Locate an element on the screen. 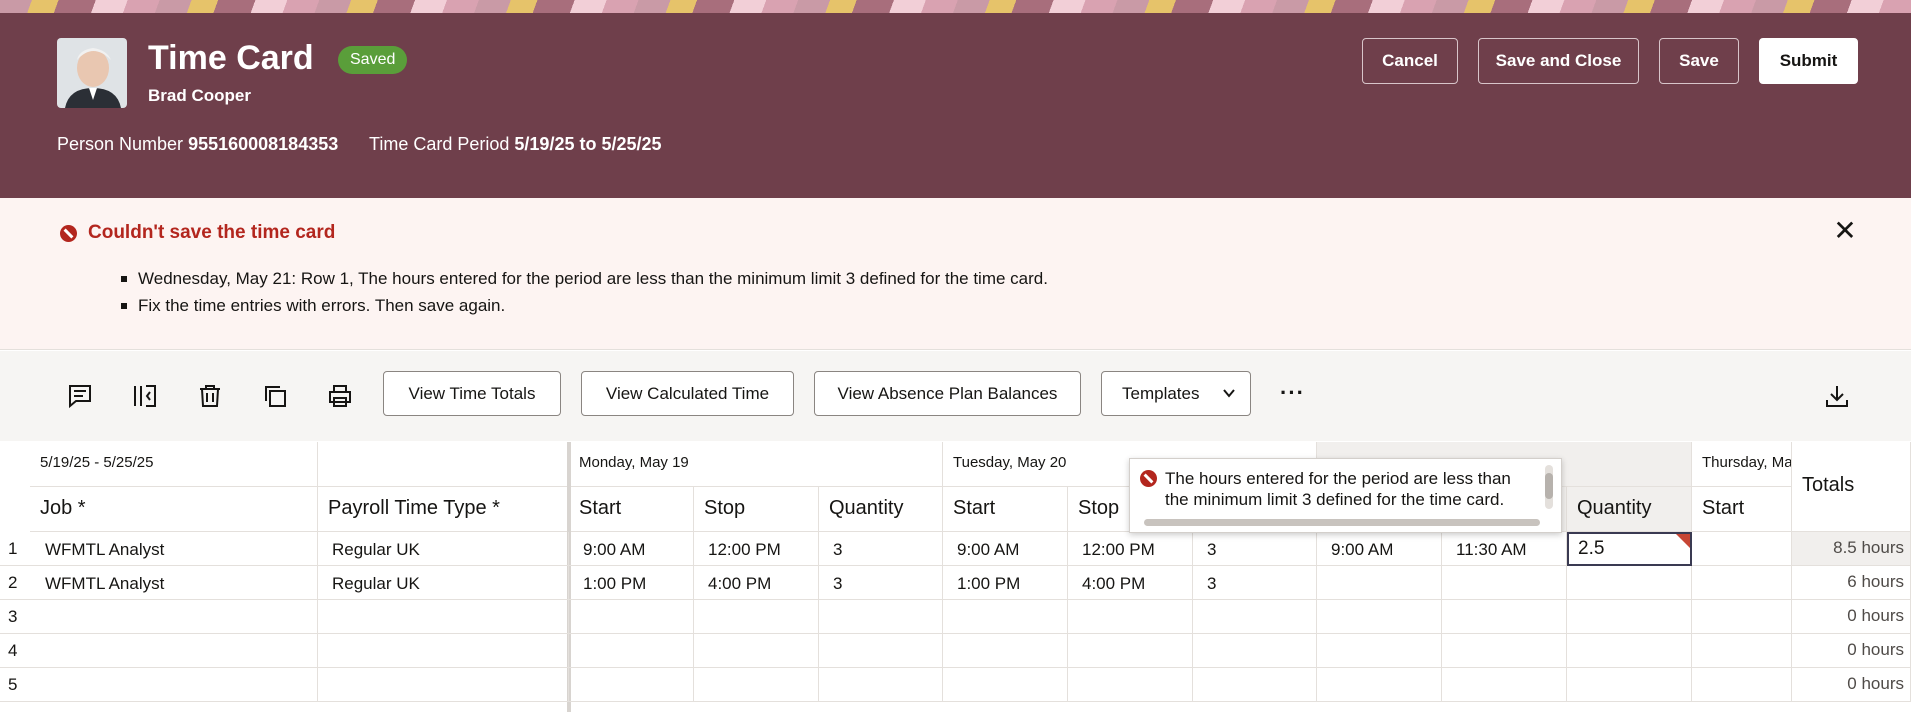 This screenshot has height=712, width=1911. more-icon: ··· is located at coordinates (1292, 393).